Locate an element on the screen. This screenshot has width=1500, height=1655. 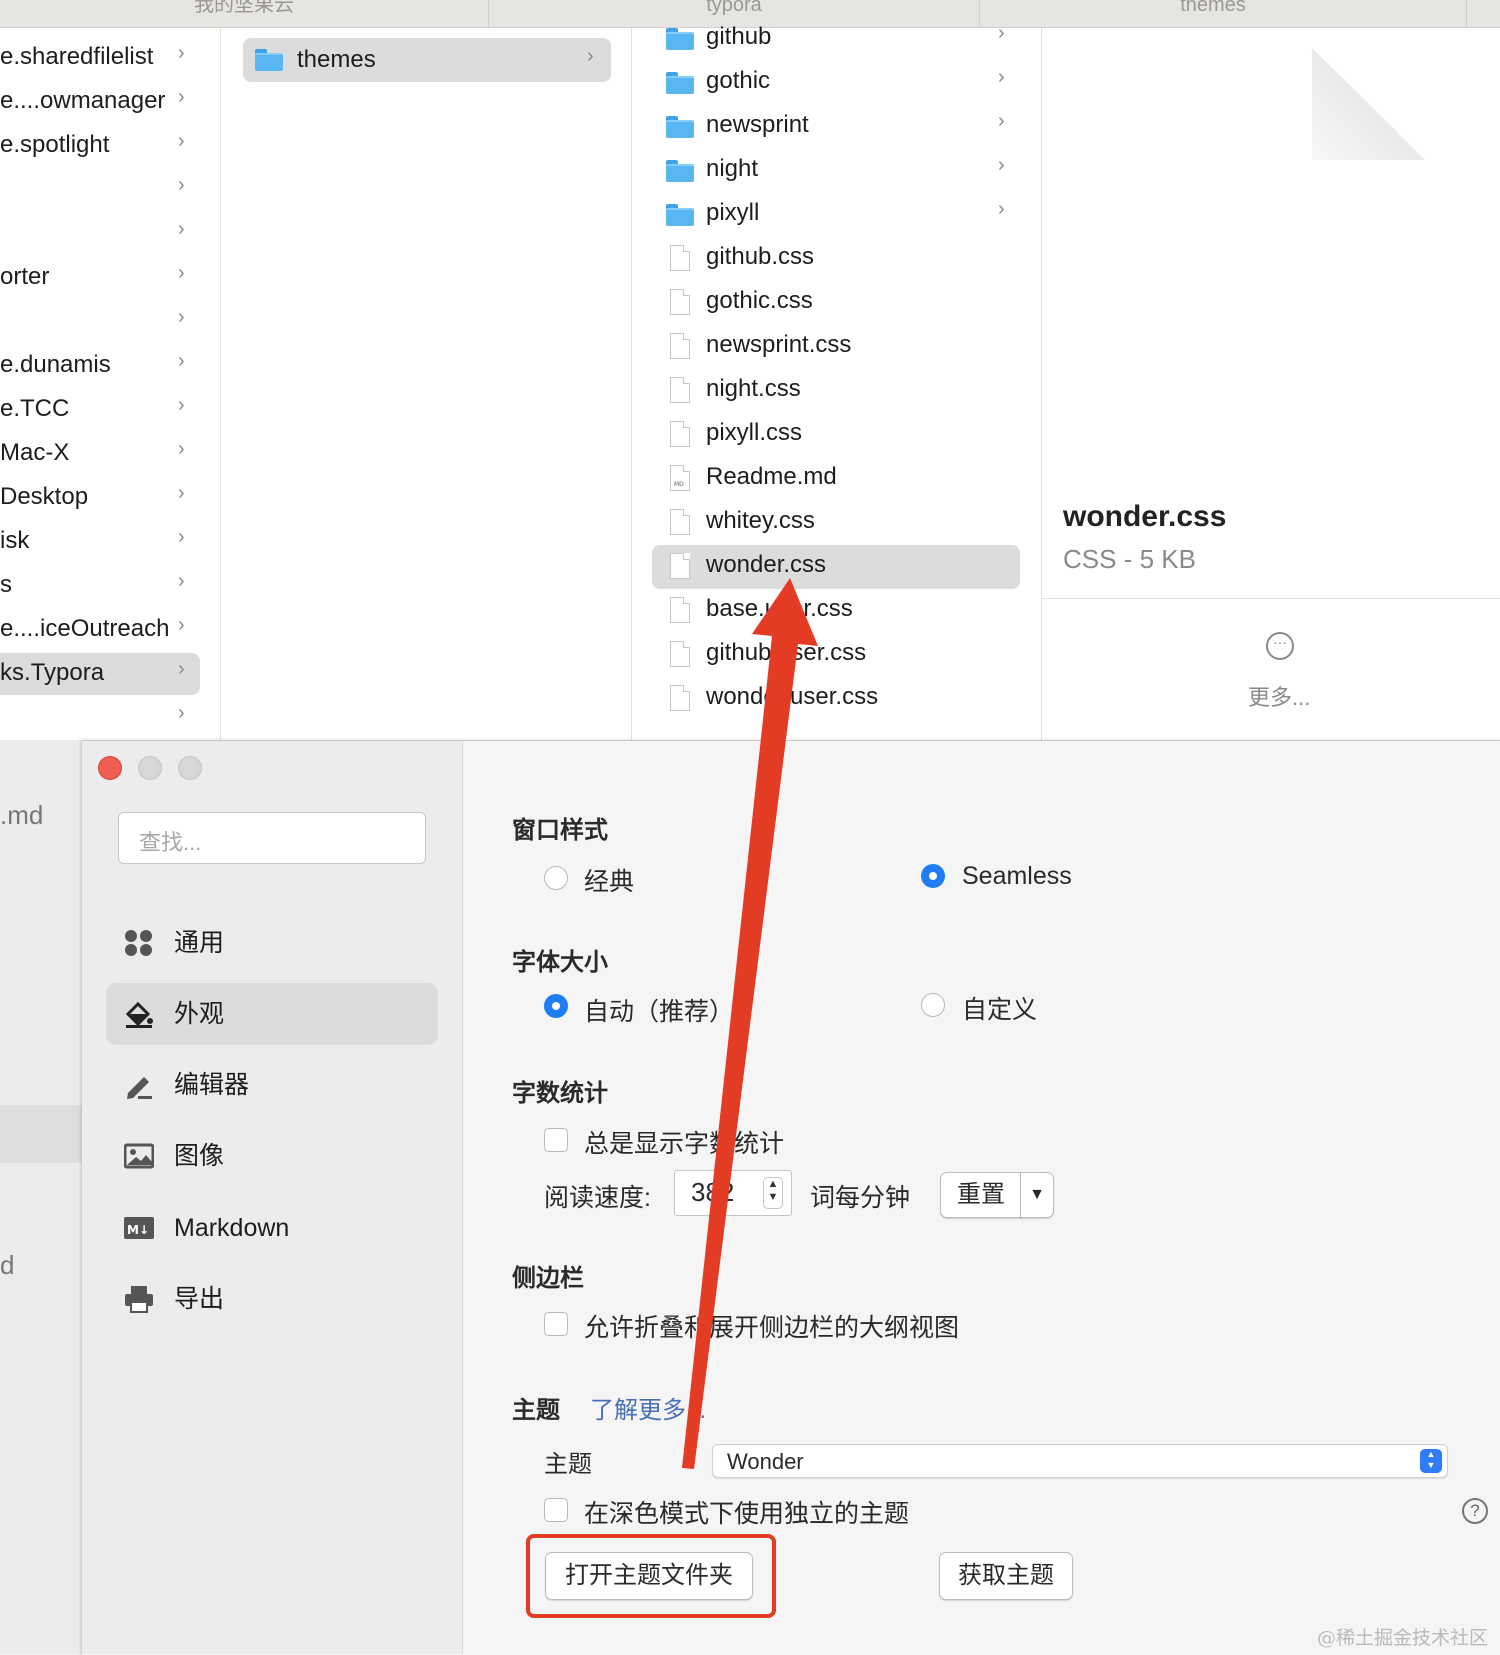
annotation-arrow-svg is located at coordinates (750, 1023).